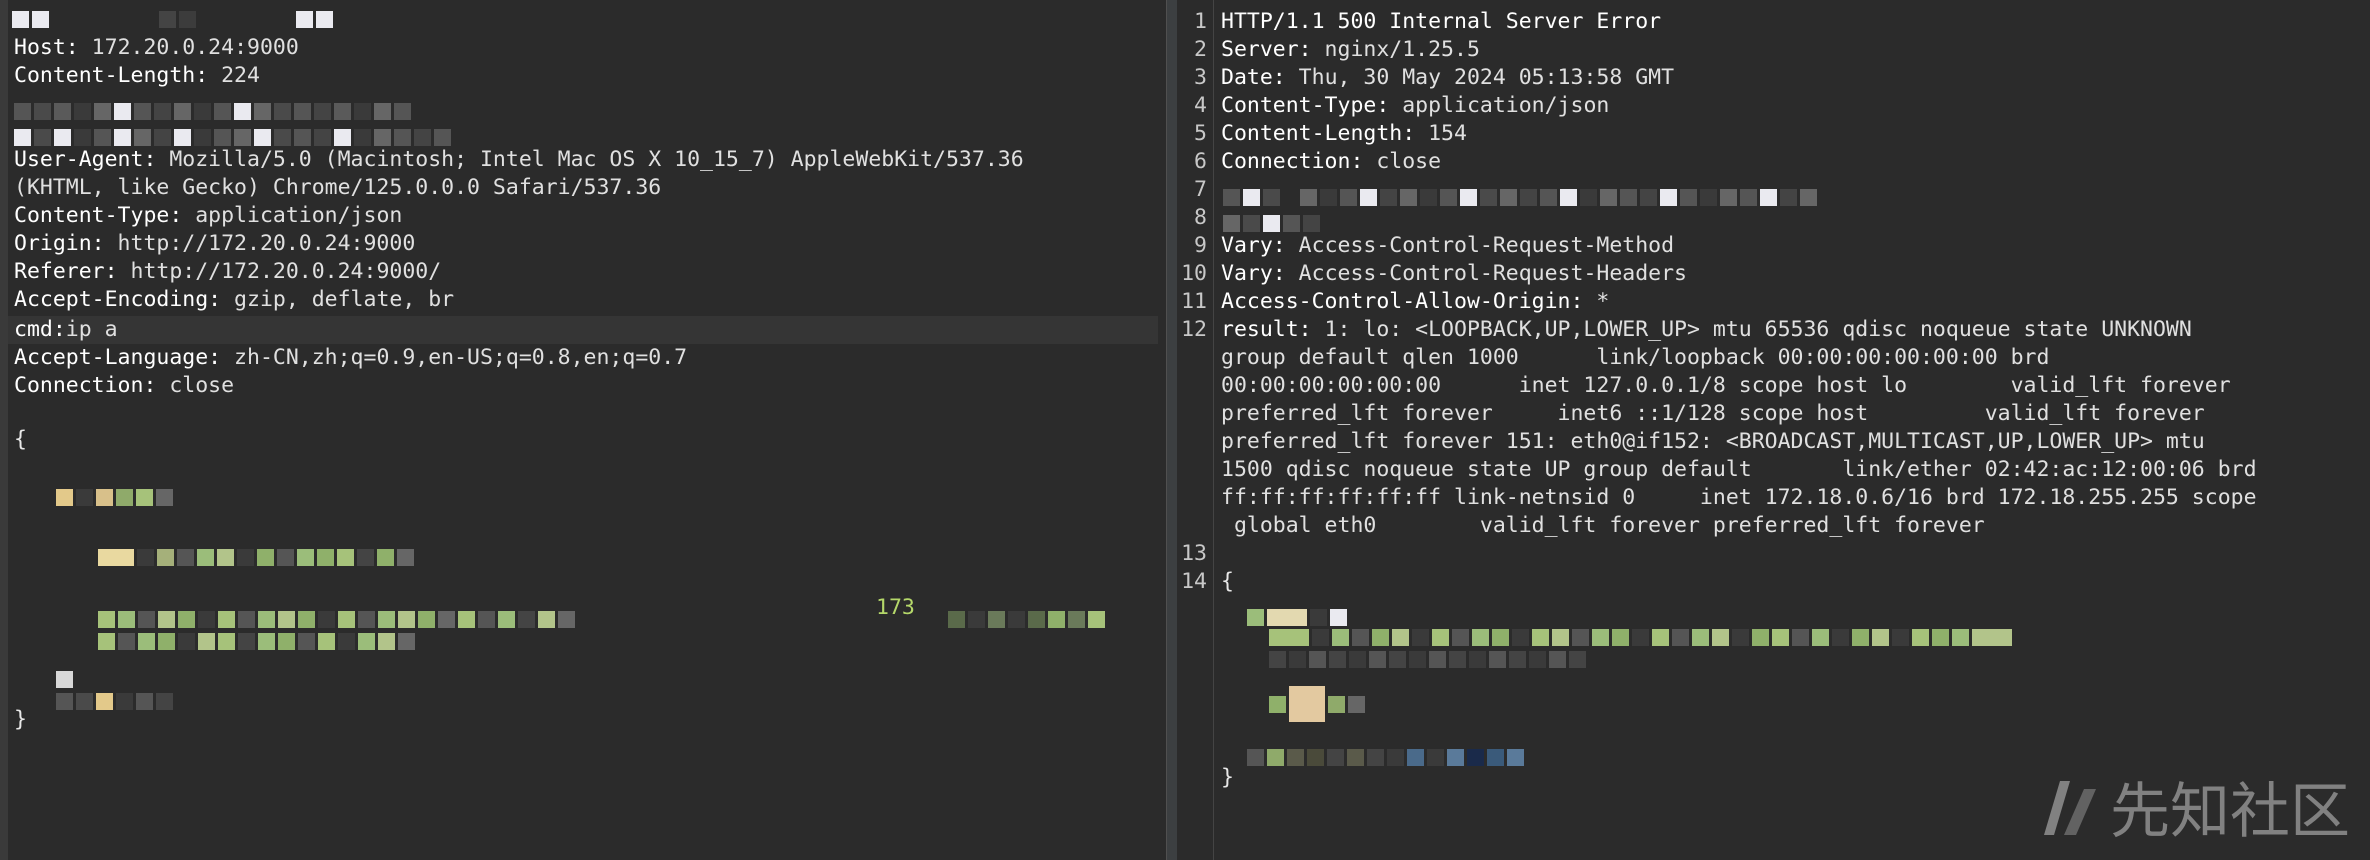 This screenshot has height=860, width=2370. What do you see at coordinates (1448, 77) in the screenshot?
I see `response-header-line: Date: Thu, 30 May 2024 05:13:58 GMT` at bounding box center [1448, 77].